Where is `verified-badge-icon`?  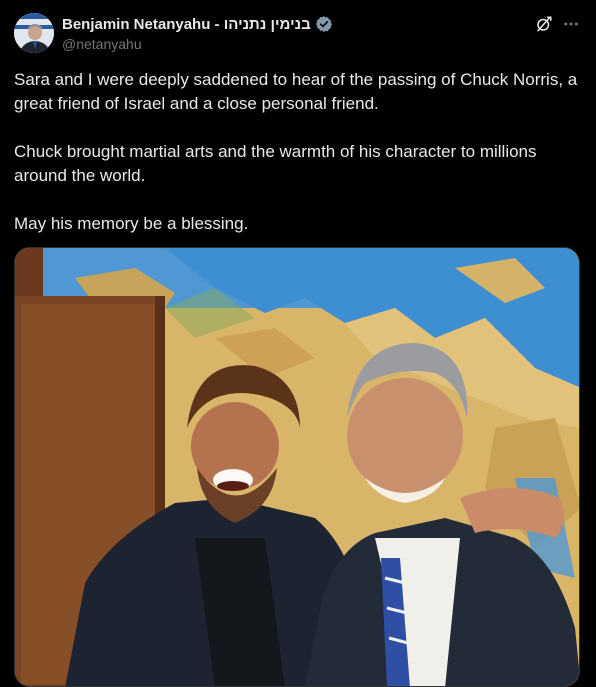
verified-badge-icon is located at coordinates (324, 24).